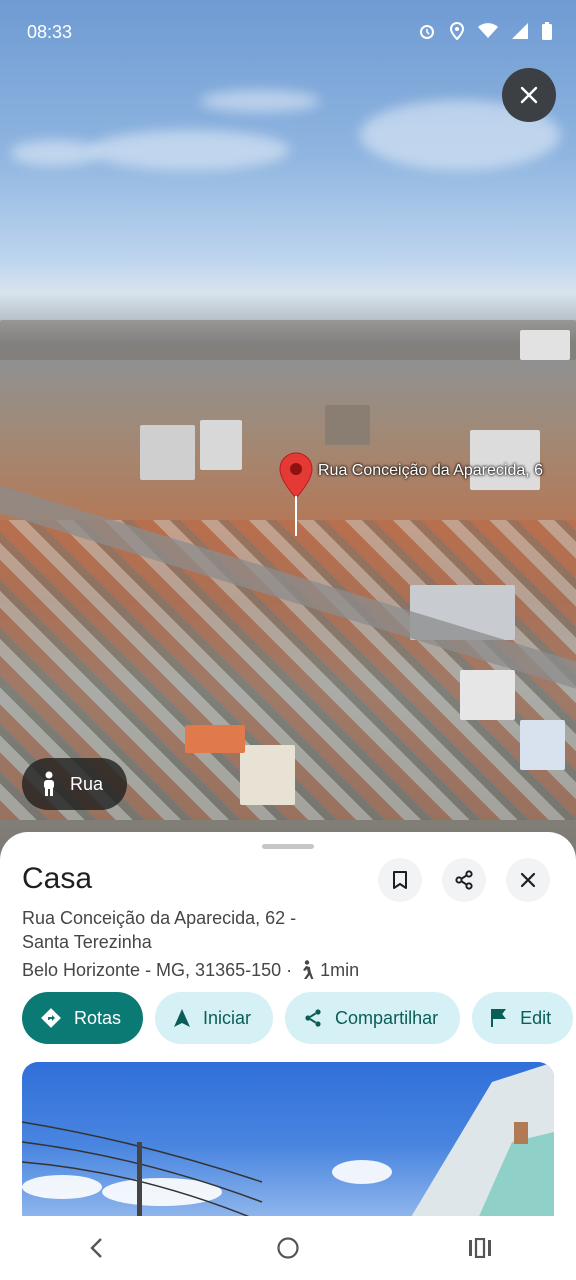 Image resolution: width=576 pixels, height=1280 pixels. I want to click on wifi-icon, so click(488, 30).